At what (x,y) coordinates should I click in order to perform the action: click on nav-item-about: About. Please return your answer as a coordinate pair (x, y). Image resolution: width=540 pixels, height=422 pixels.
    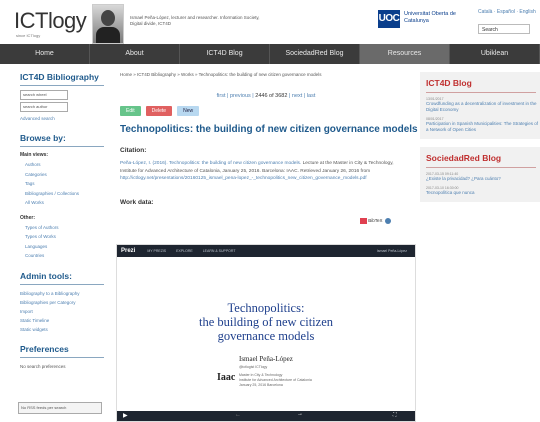
    Looking at the image, I should click on (135, 54).